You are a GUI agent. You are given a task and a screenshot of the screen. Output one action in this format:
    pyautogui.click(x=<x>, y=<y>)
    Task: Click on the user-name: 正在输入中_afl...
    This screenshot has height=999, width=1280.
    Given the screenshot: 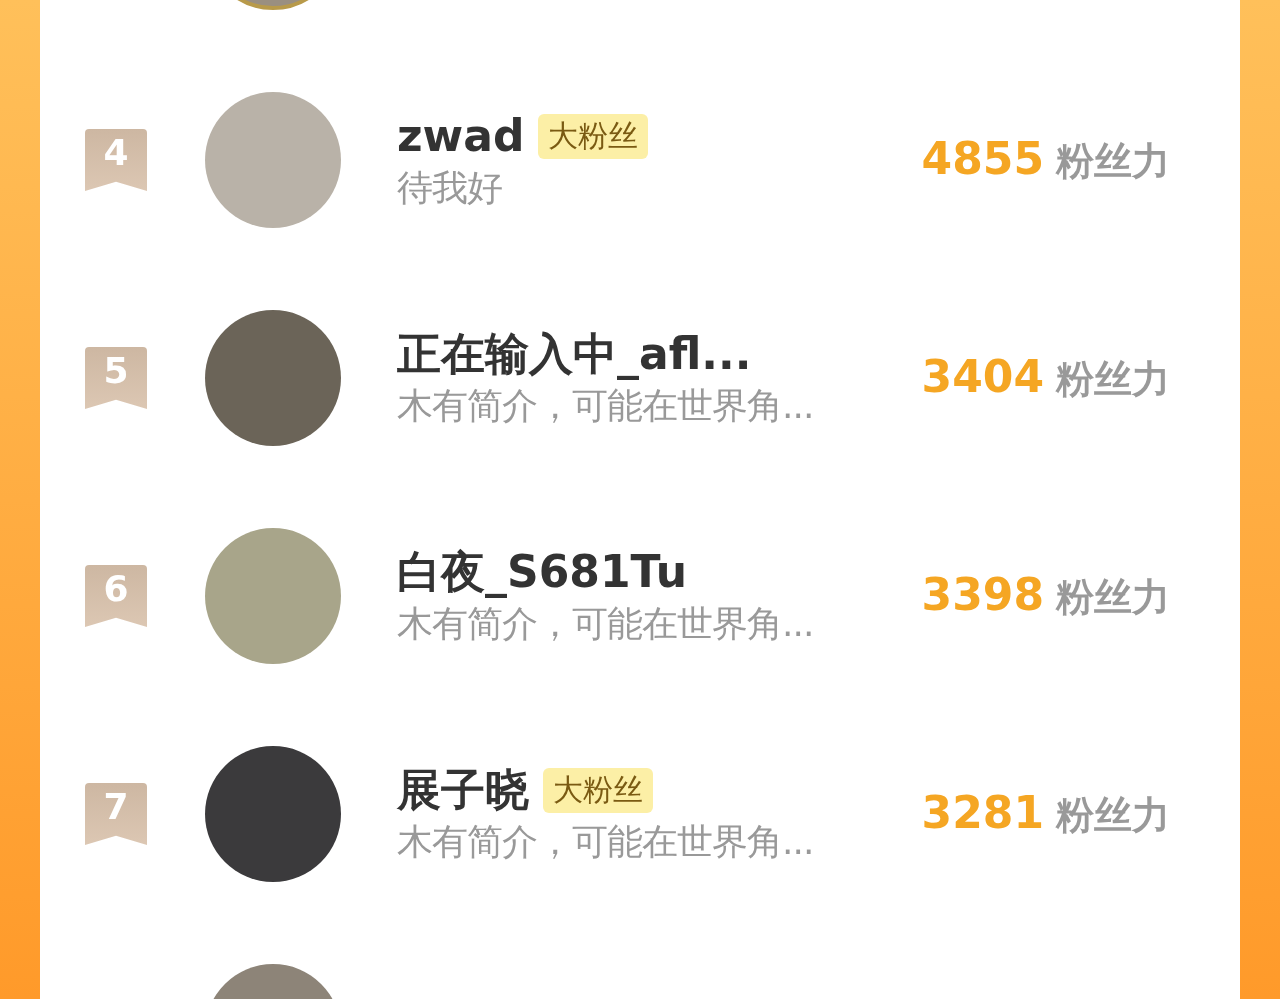 What is the action you would take?
    pyautogui.click(x=574, y=354)
    